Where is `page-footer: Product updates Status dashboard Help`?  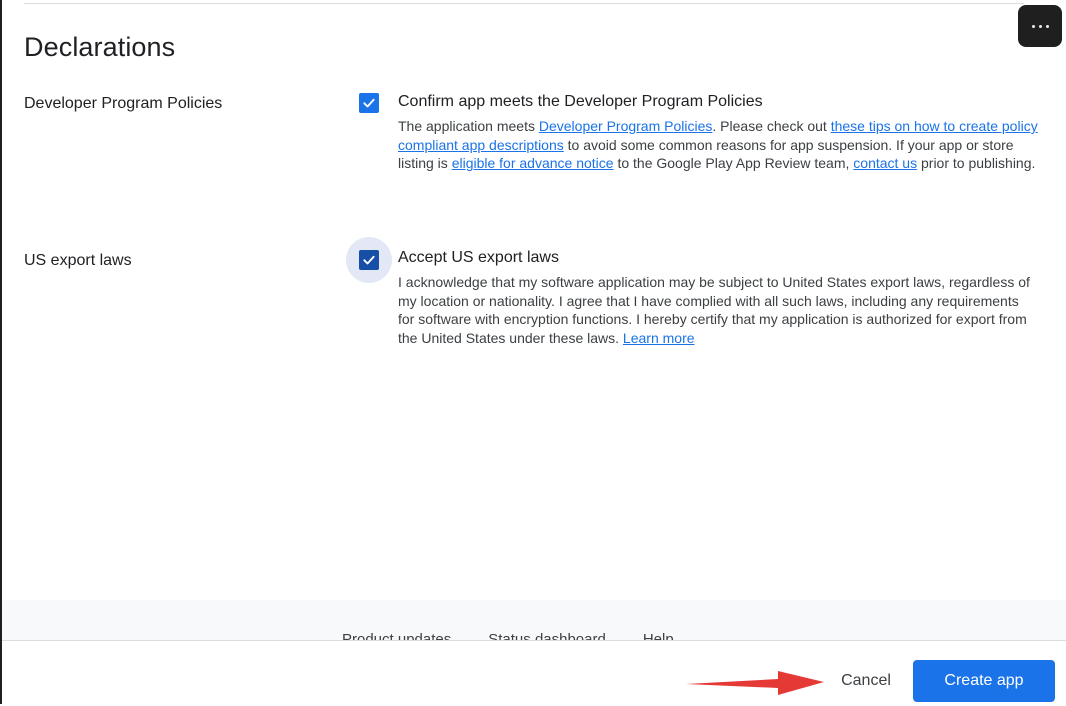
page-footer: Product updates Status dashboard Help is located at coordinates (534, 620).